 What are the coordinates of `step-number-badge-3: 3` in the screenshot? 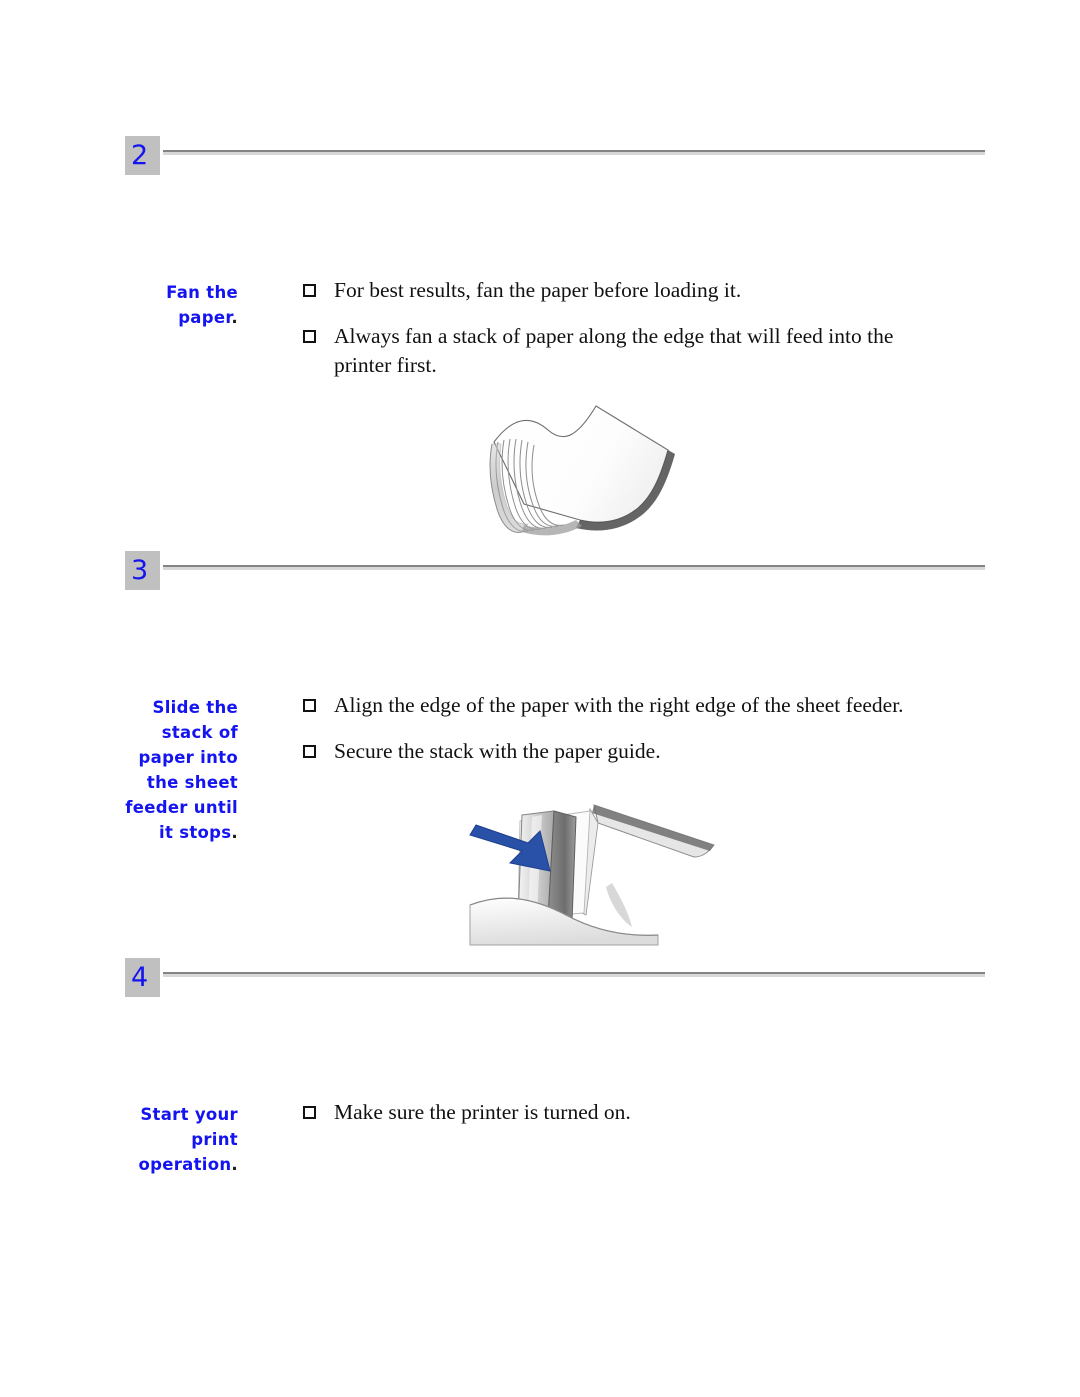 It's located at (142, 570).